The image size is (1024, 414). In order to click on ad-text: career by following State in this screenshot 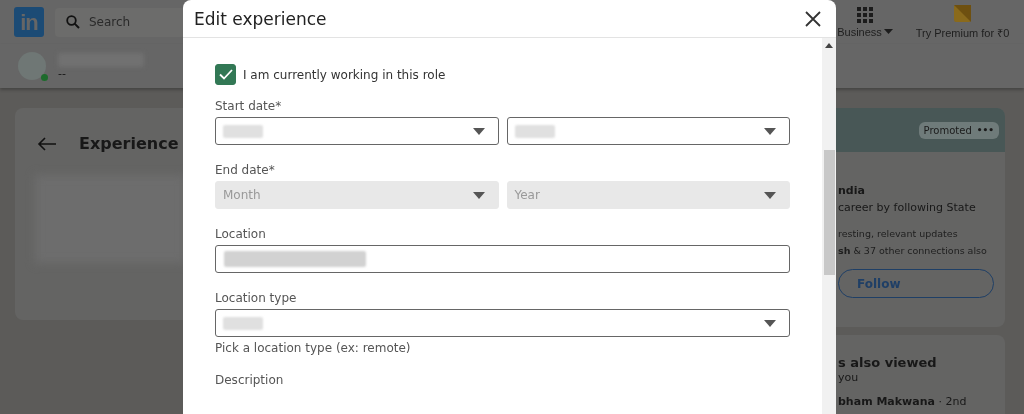, I will do `click(907, 208)`.